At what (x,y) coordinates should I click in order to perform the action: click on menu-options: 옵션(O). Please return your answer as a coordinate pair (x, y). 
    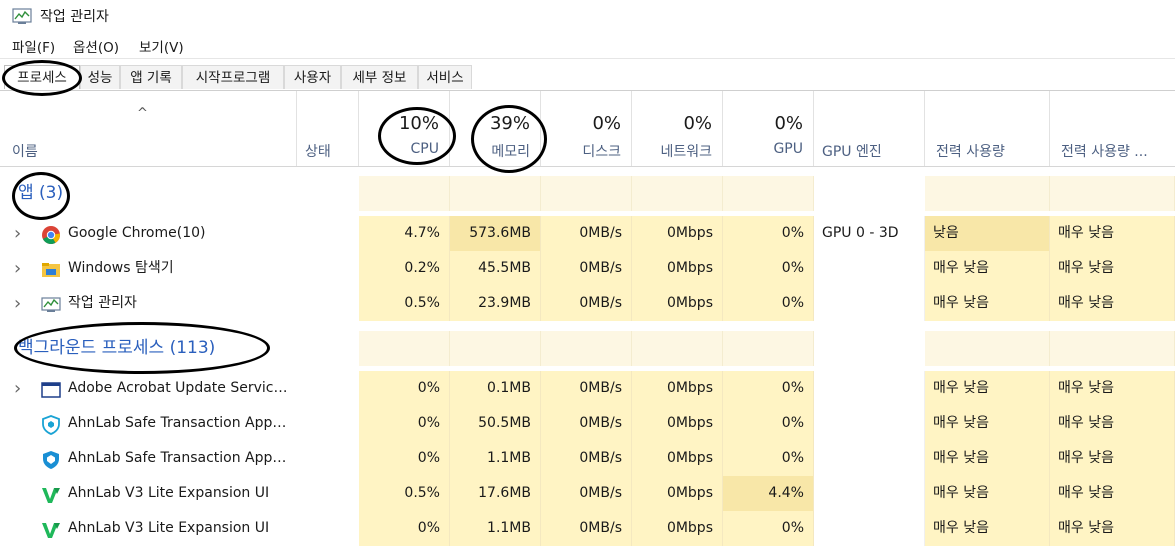
    Looking at the image, I should click on (96, 46).